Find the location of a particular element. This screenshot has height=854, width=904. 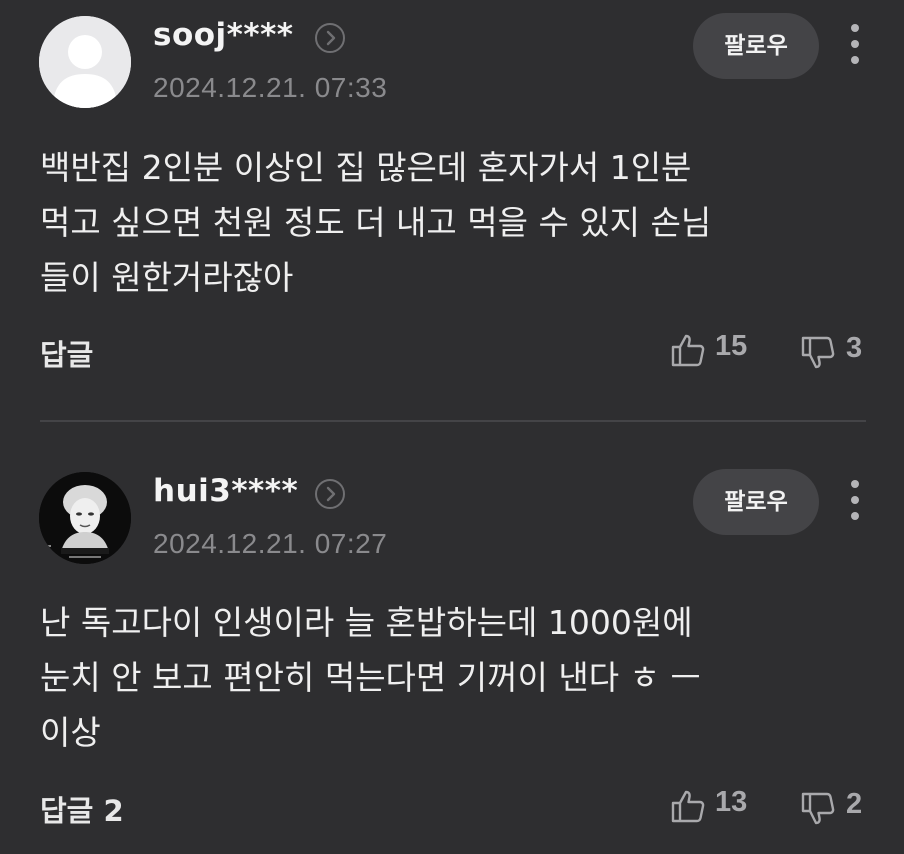

comment-text-line: 들이 원한거라잖아 is located at coordinates (167, 277).